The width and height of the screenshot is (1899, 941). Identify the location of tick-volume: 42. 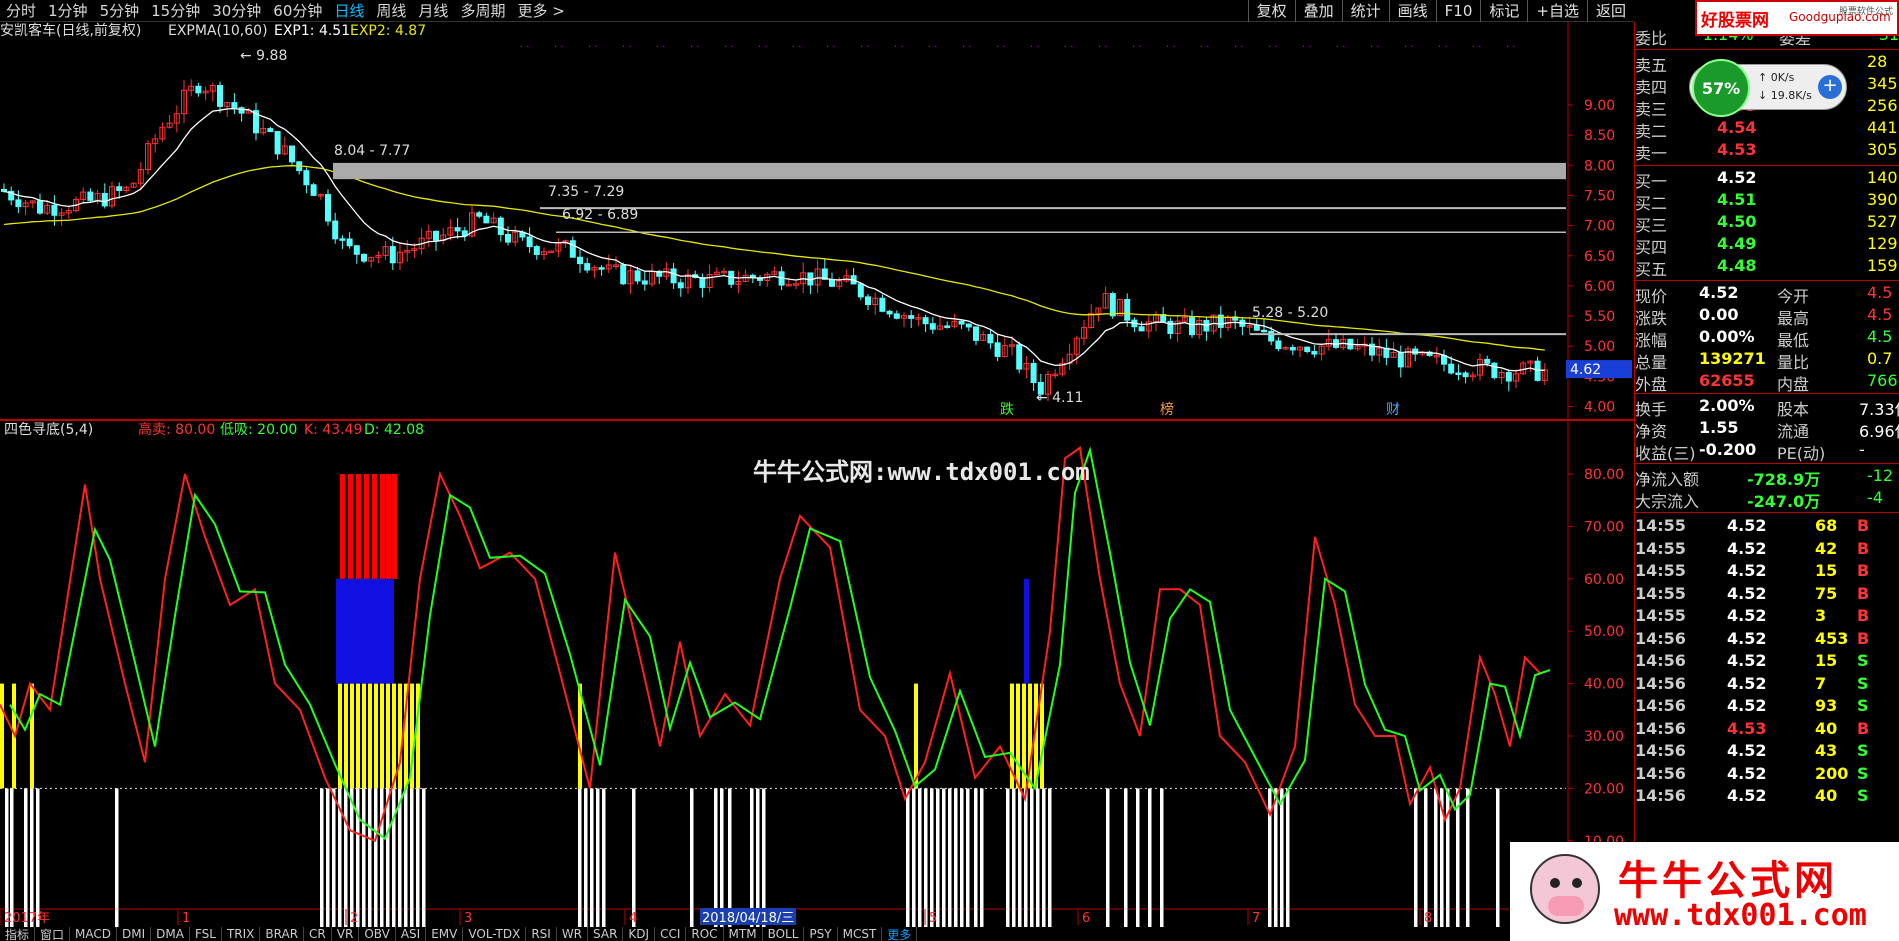
(1826, 548).